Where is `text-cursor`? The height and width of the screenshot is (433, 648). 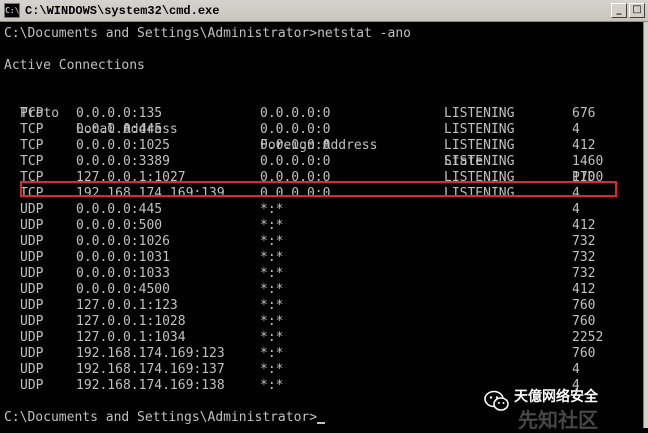
text-cursor is located at coordinates (321, 423).